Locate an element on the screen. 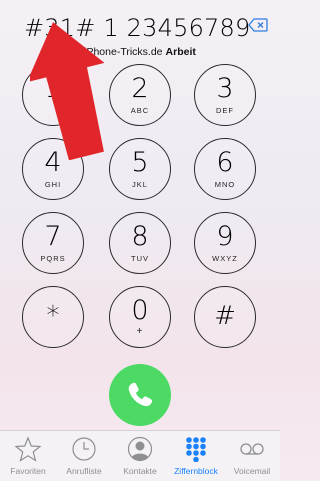 The height and width of the screenshot is (481, 320). tab-label: Ziffernblock is located at coordinates (196, 471).